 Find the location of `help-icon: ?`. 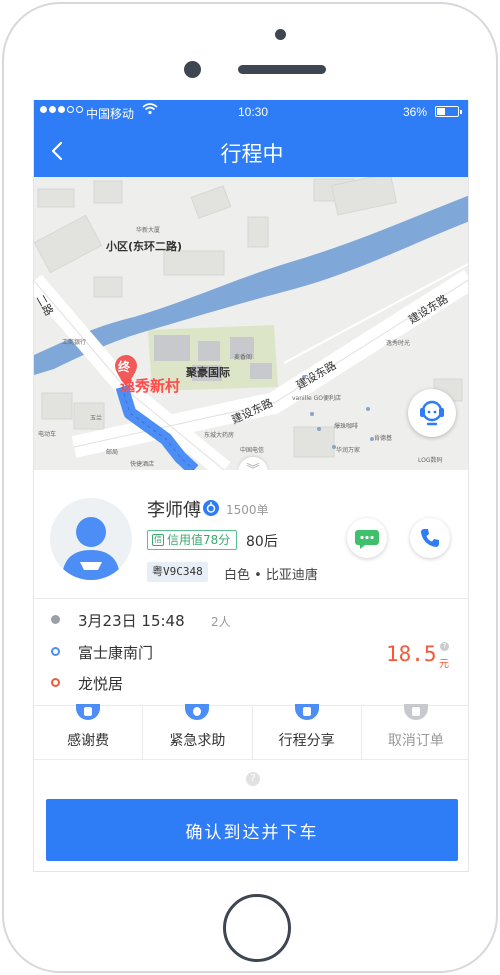

help-icon: ? is located at coordinates (253, 779).